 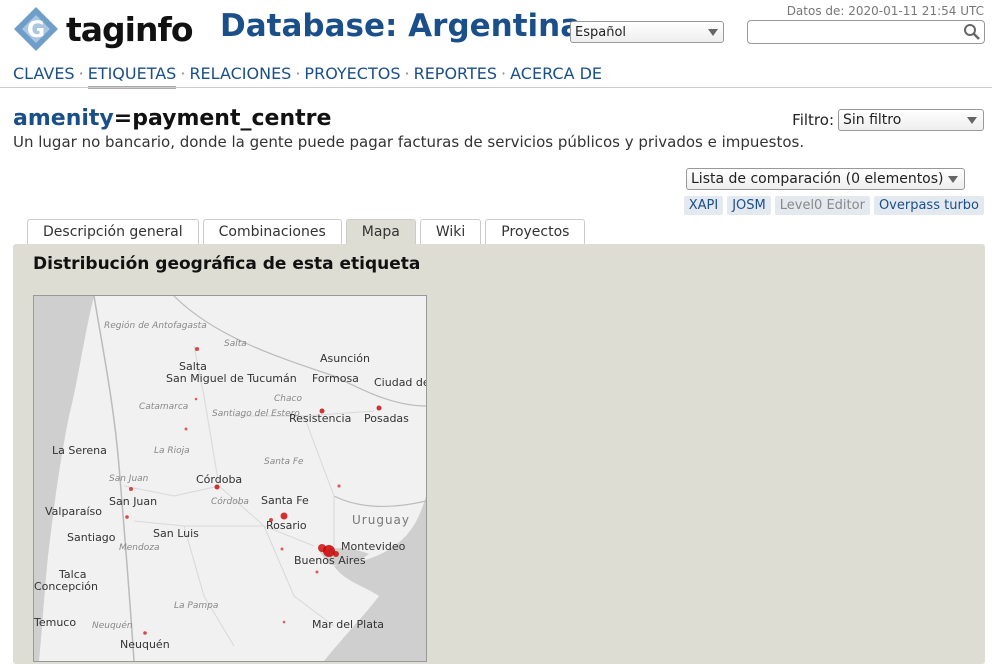 What do you see at coordinates (647, 32) in the screenshot?
I see `language-select: Español` at bounding box center [647, 32].